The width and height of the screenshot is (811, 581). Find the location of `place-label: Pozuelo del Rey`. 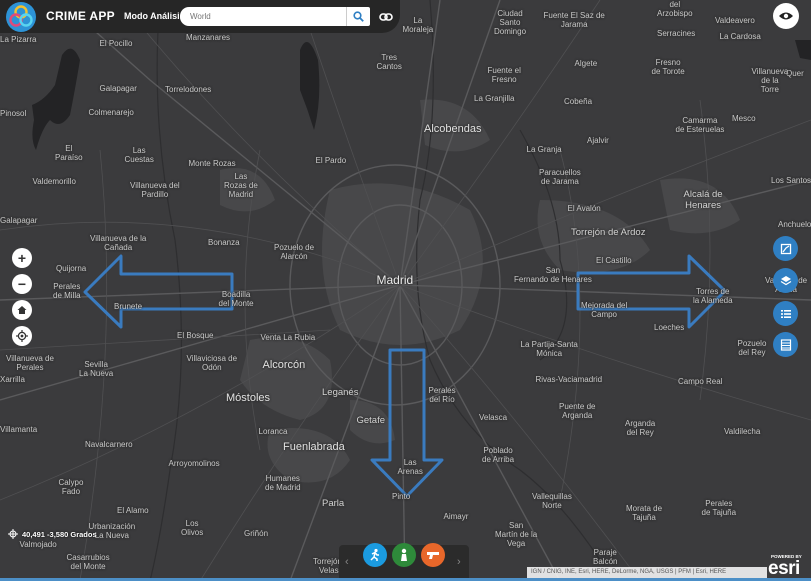

place-label: Pozuelo del Rey is located at coordinates (752, 348).